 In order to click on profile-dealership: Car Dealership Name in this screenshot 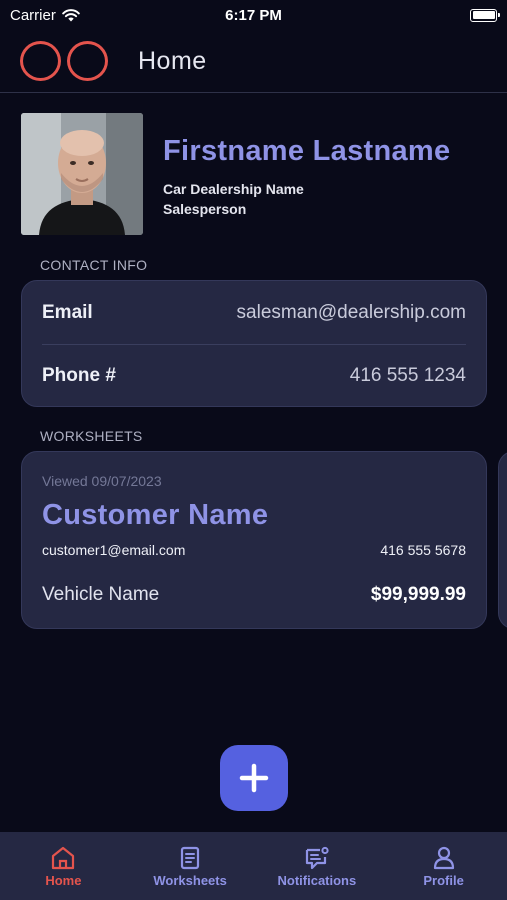, I will do `click(233, 189)`.